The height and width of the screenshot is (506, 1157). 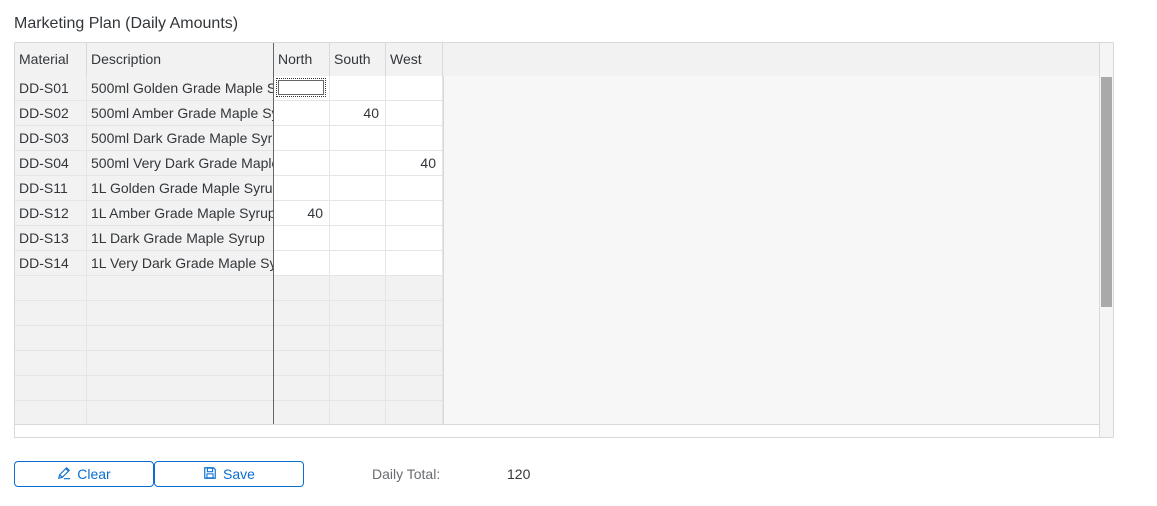 I want to click on column-header-west: West, so click(x=414, y=59).